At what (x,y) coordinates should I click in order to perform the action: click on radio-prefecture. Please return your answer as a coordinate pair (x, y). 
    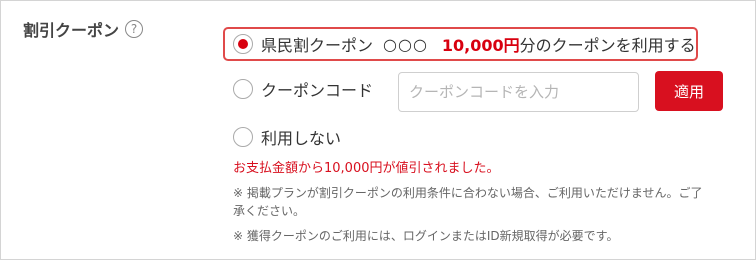
    Looking at the image, I should click on (243, 44).